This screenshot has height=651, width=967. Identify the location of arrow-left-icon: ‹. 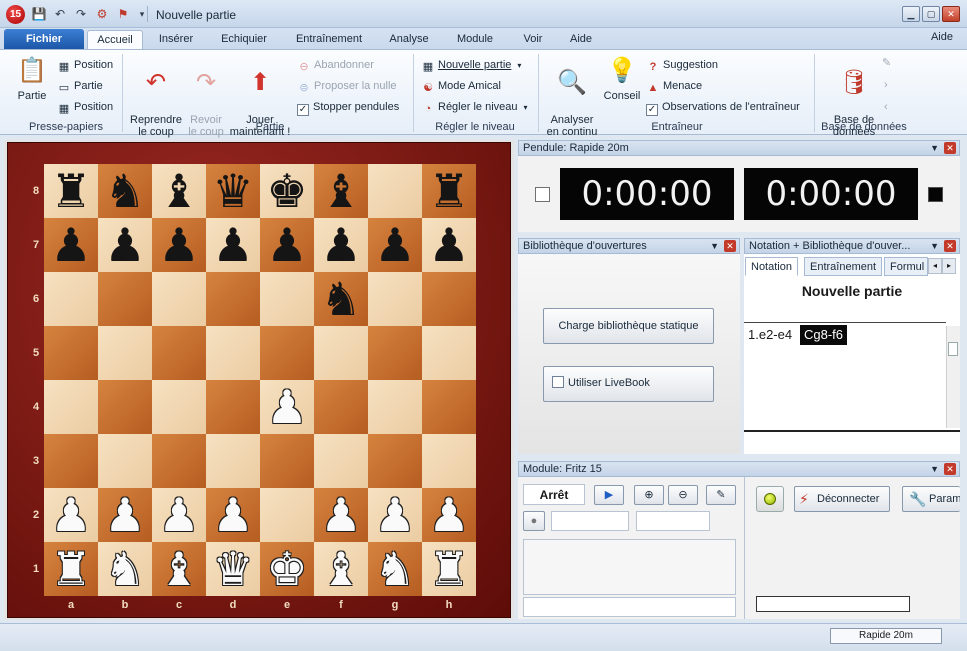
(886, 107).